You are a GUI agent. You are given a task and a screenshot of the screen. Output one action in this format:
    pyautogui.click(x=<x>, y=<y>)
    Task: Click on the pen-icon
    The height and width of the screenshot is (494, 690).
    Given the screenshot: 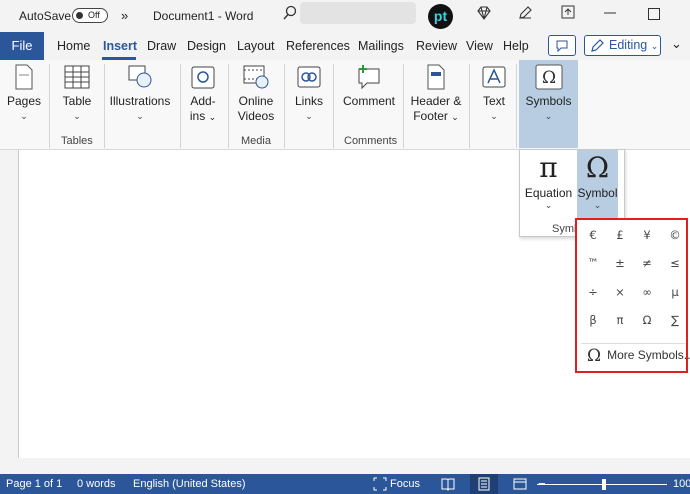 What is the action you would take?
    pyautogui.click(x=525, y=13)
    